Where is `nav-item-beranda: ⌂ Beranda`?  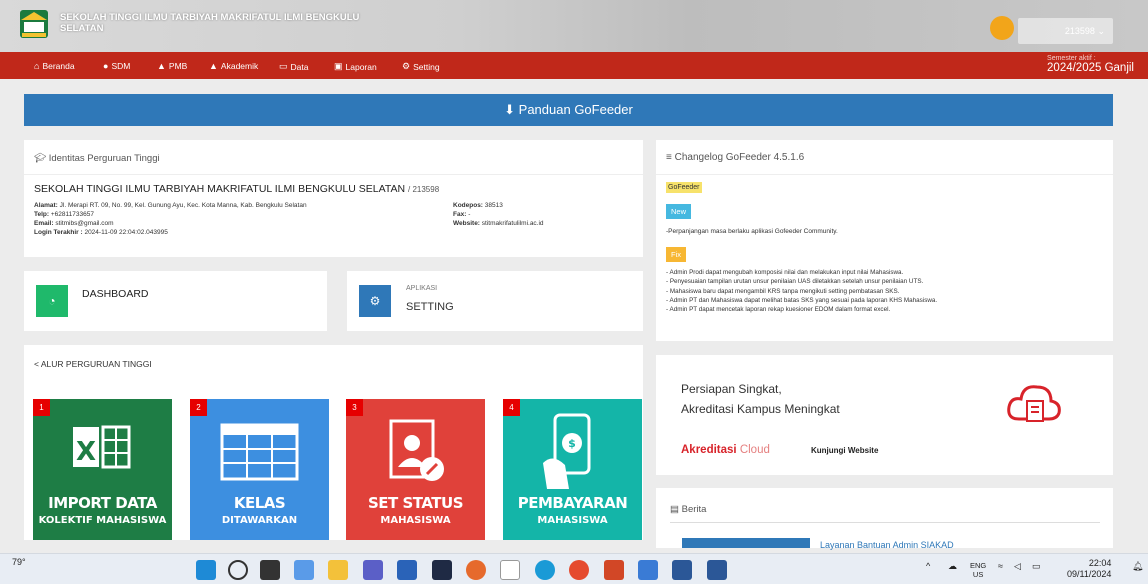
nav-item-beranda: ⌂ Beranda is located at coordinates (54, 66).